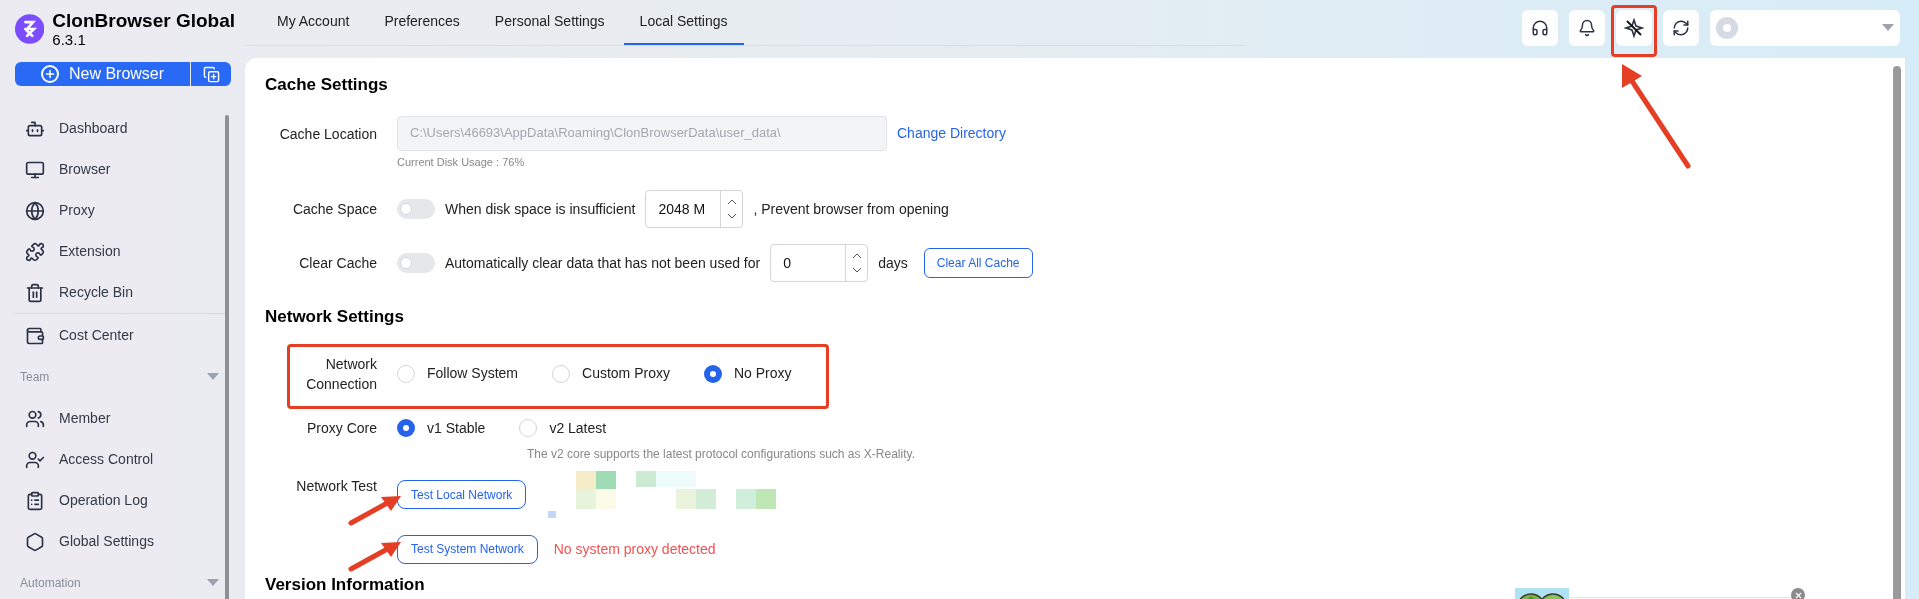 This screenshot has width=1919, height=599. What do you see at coordinates (694, 209) in the screenshot?
I see `number-field: 2048 M` at bounding box center [694, 209].